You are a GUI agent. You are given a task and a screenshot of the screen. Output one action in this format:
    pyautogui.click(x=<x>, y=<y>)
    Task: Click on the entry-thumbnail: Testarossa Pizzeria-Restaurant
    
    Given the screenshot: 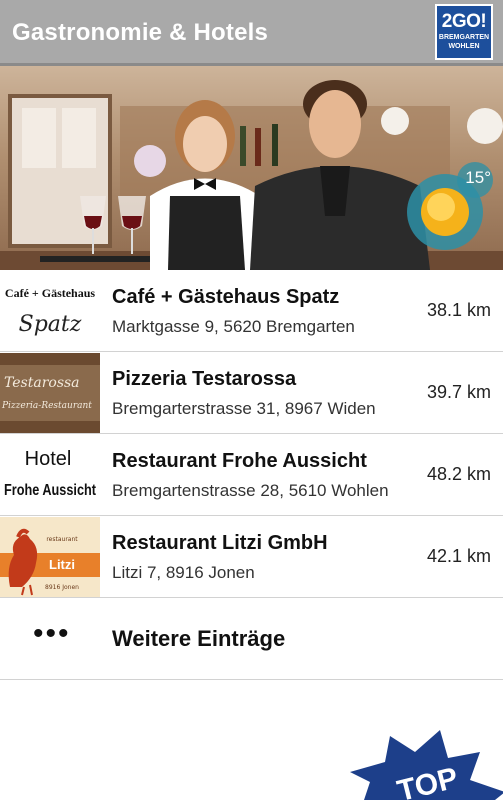 What is the action you would take?
    pyautogui.click(x=50, y=393)
    